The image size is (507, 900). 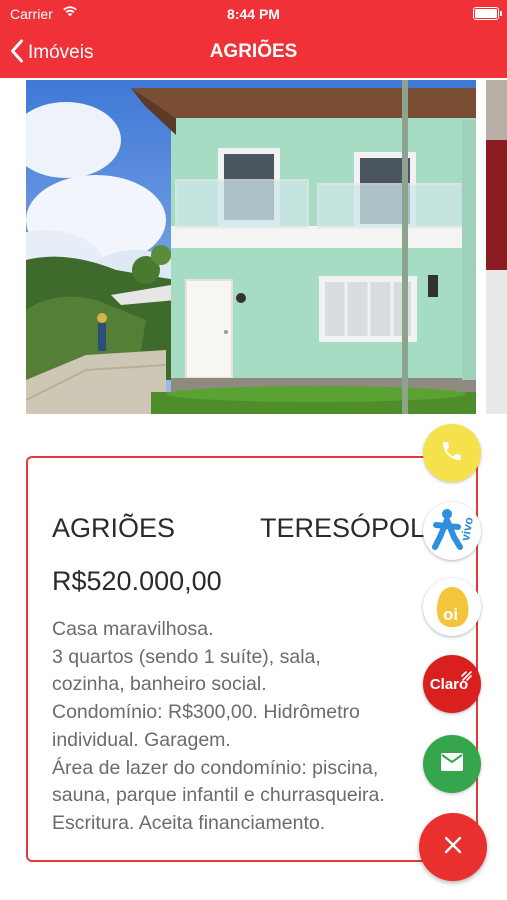 What do you see at coordinates (186, 656) in the screenshot?
I see `description-line: 3 quartos (sendo 1 suíte), sala,` at bounding box center [186, 656].